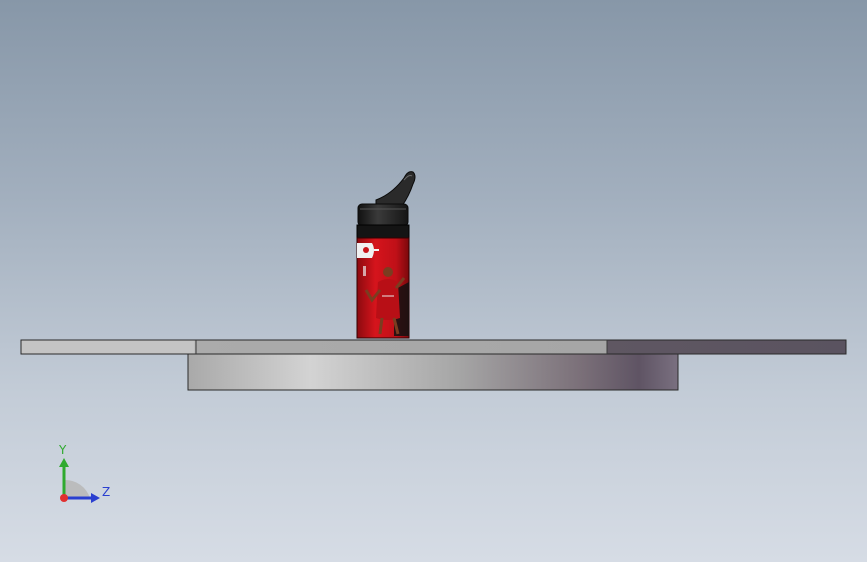  Describe the element at coordinates (106, 492) in the screenshot. I see `z-axis-label: Z` at that location.